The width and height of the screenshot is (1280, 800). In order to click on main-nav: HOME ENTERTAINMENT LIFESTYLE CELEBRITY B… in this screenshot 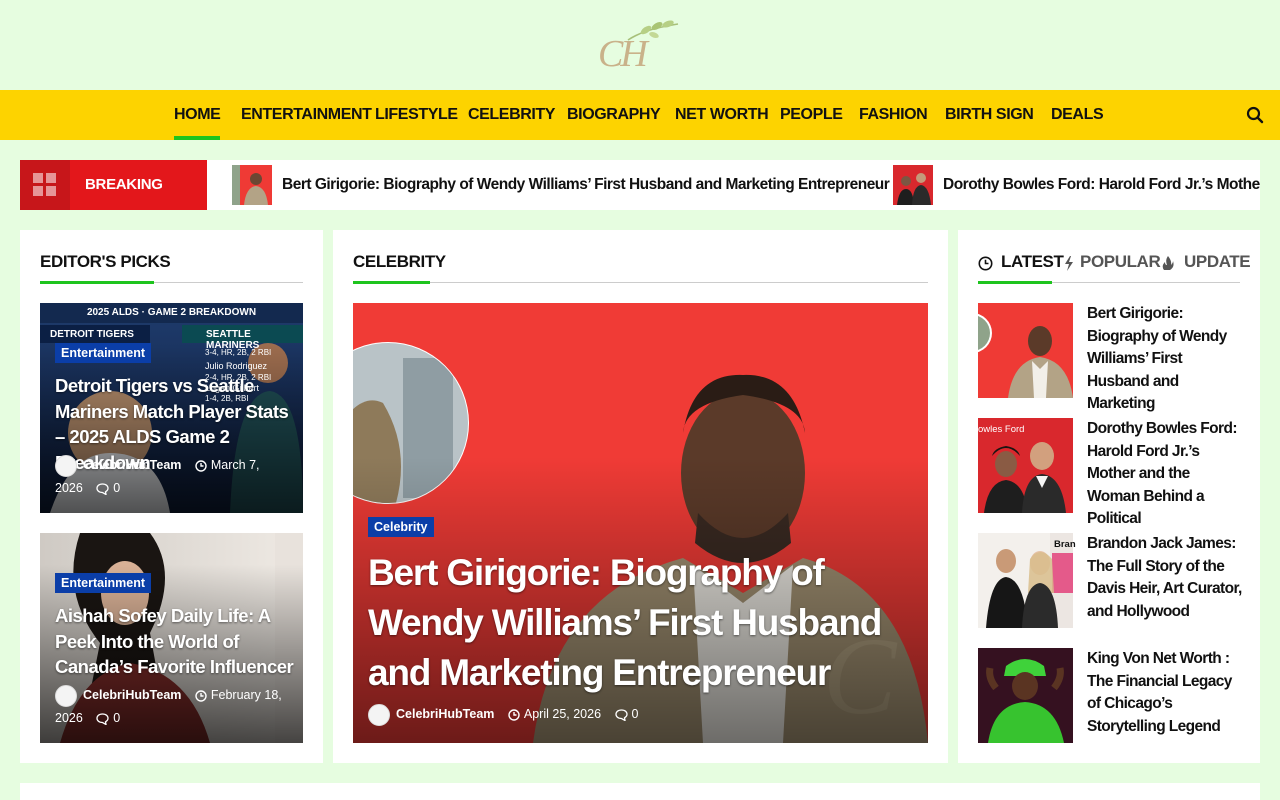, I will do `click(640, 115)`.